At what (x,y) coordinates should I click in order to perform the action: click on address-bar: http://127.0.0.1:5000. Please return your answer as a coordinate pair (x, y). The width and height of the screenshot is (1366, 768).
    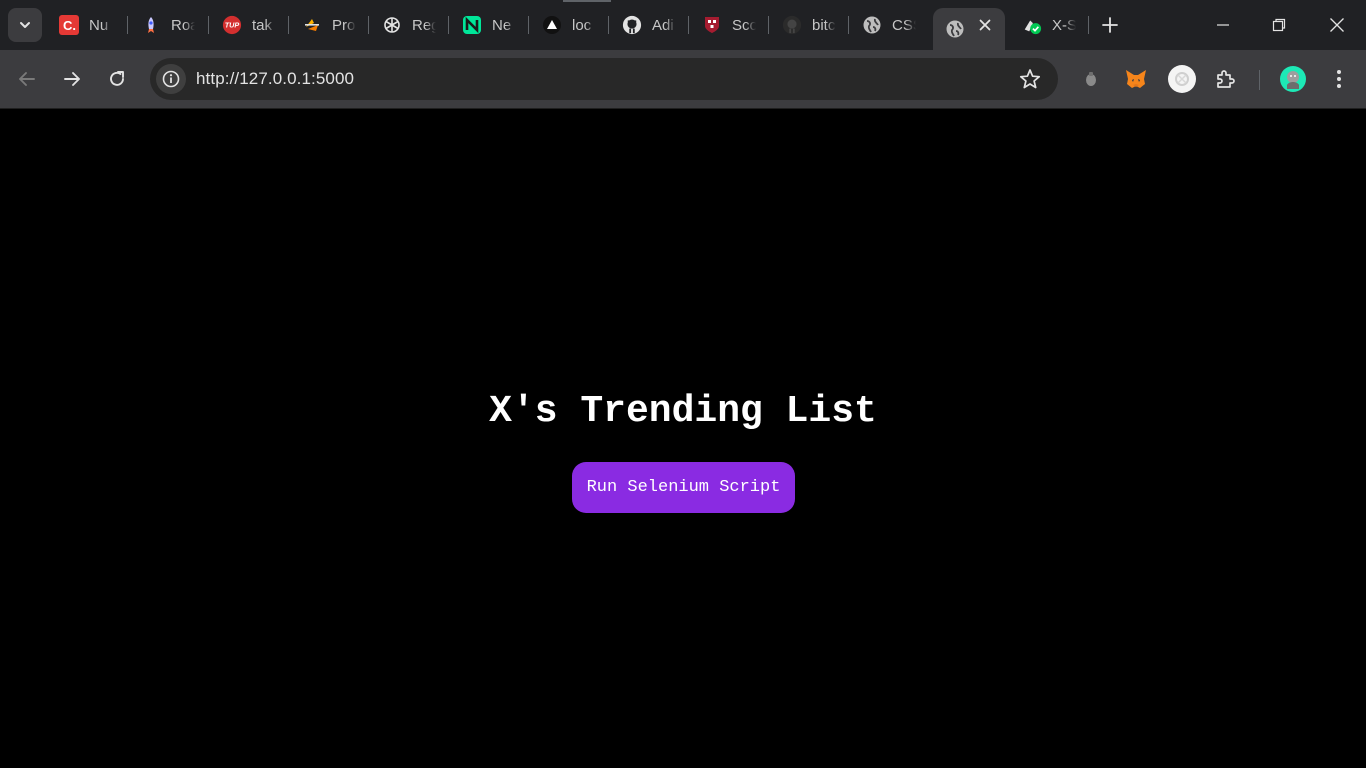
    Looking at the image, I should click on (604, 79).